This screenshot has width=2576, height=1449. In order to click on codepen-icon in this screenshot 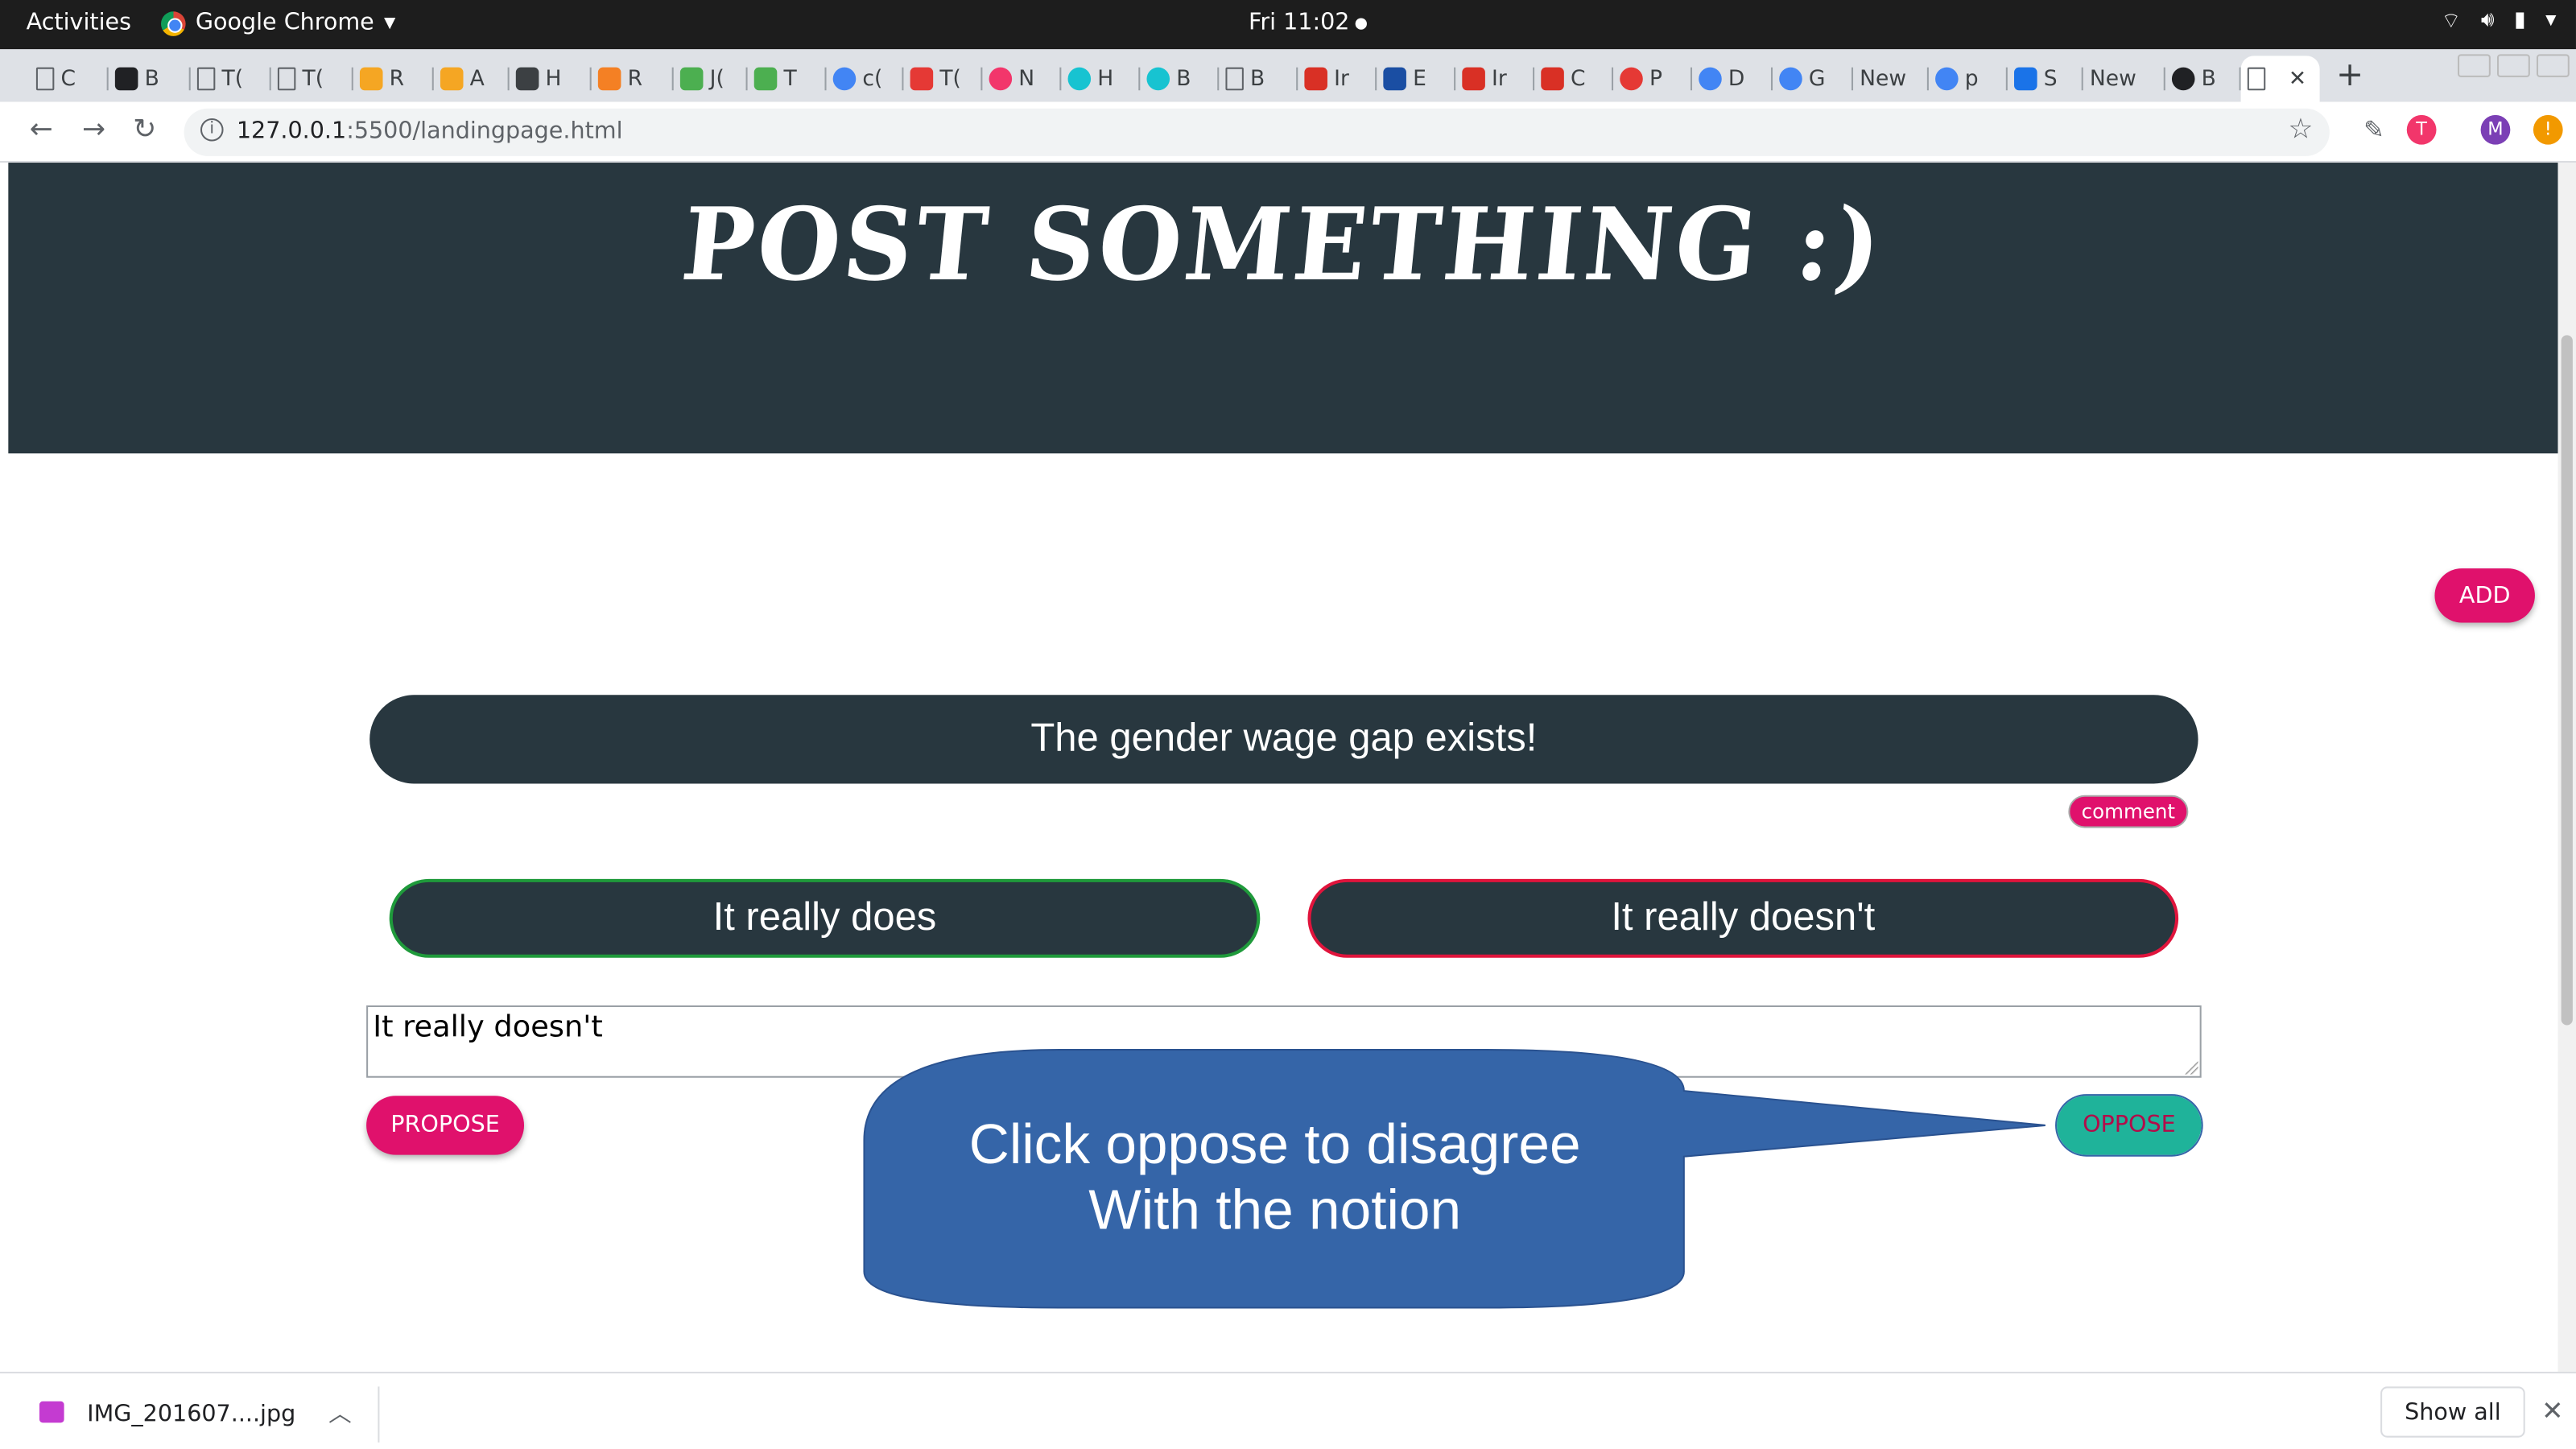, I will do `click(126, 79)`.